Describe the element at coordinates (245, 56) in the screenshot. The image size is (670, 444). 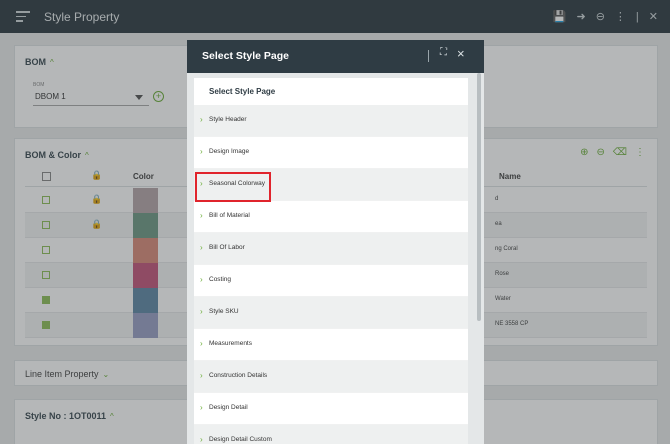
I see `dialog-title: Select Style Page` at that location.